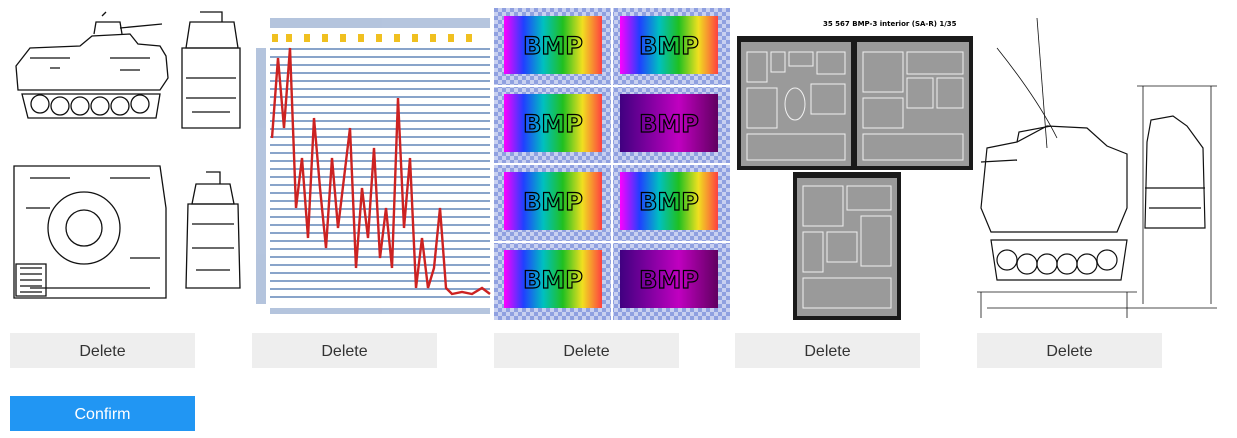  Describe the element at coordinates (372, 164) in the screenshot. I see `chart-grid-image` at that location.